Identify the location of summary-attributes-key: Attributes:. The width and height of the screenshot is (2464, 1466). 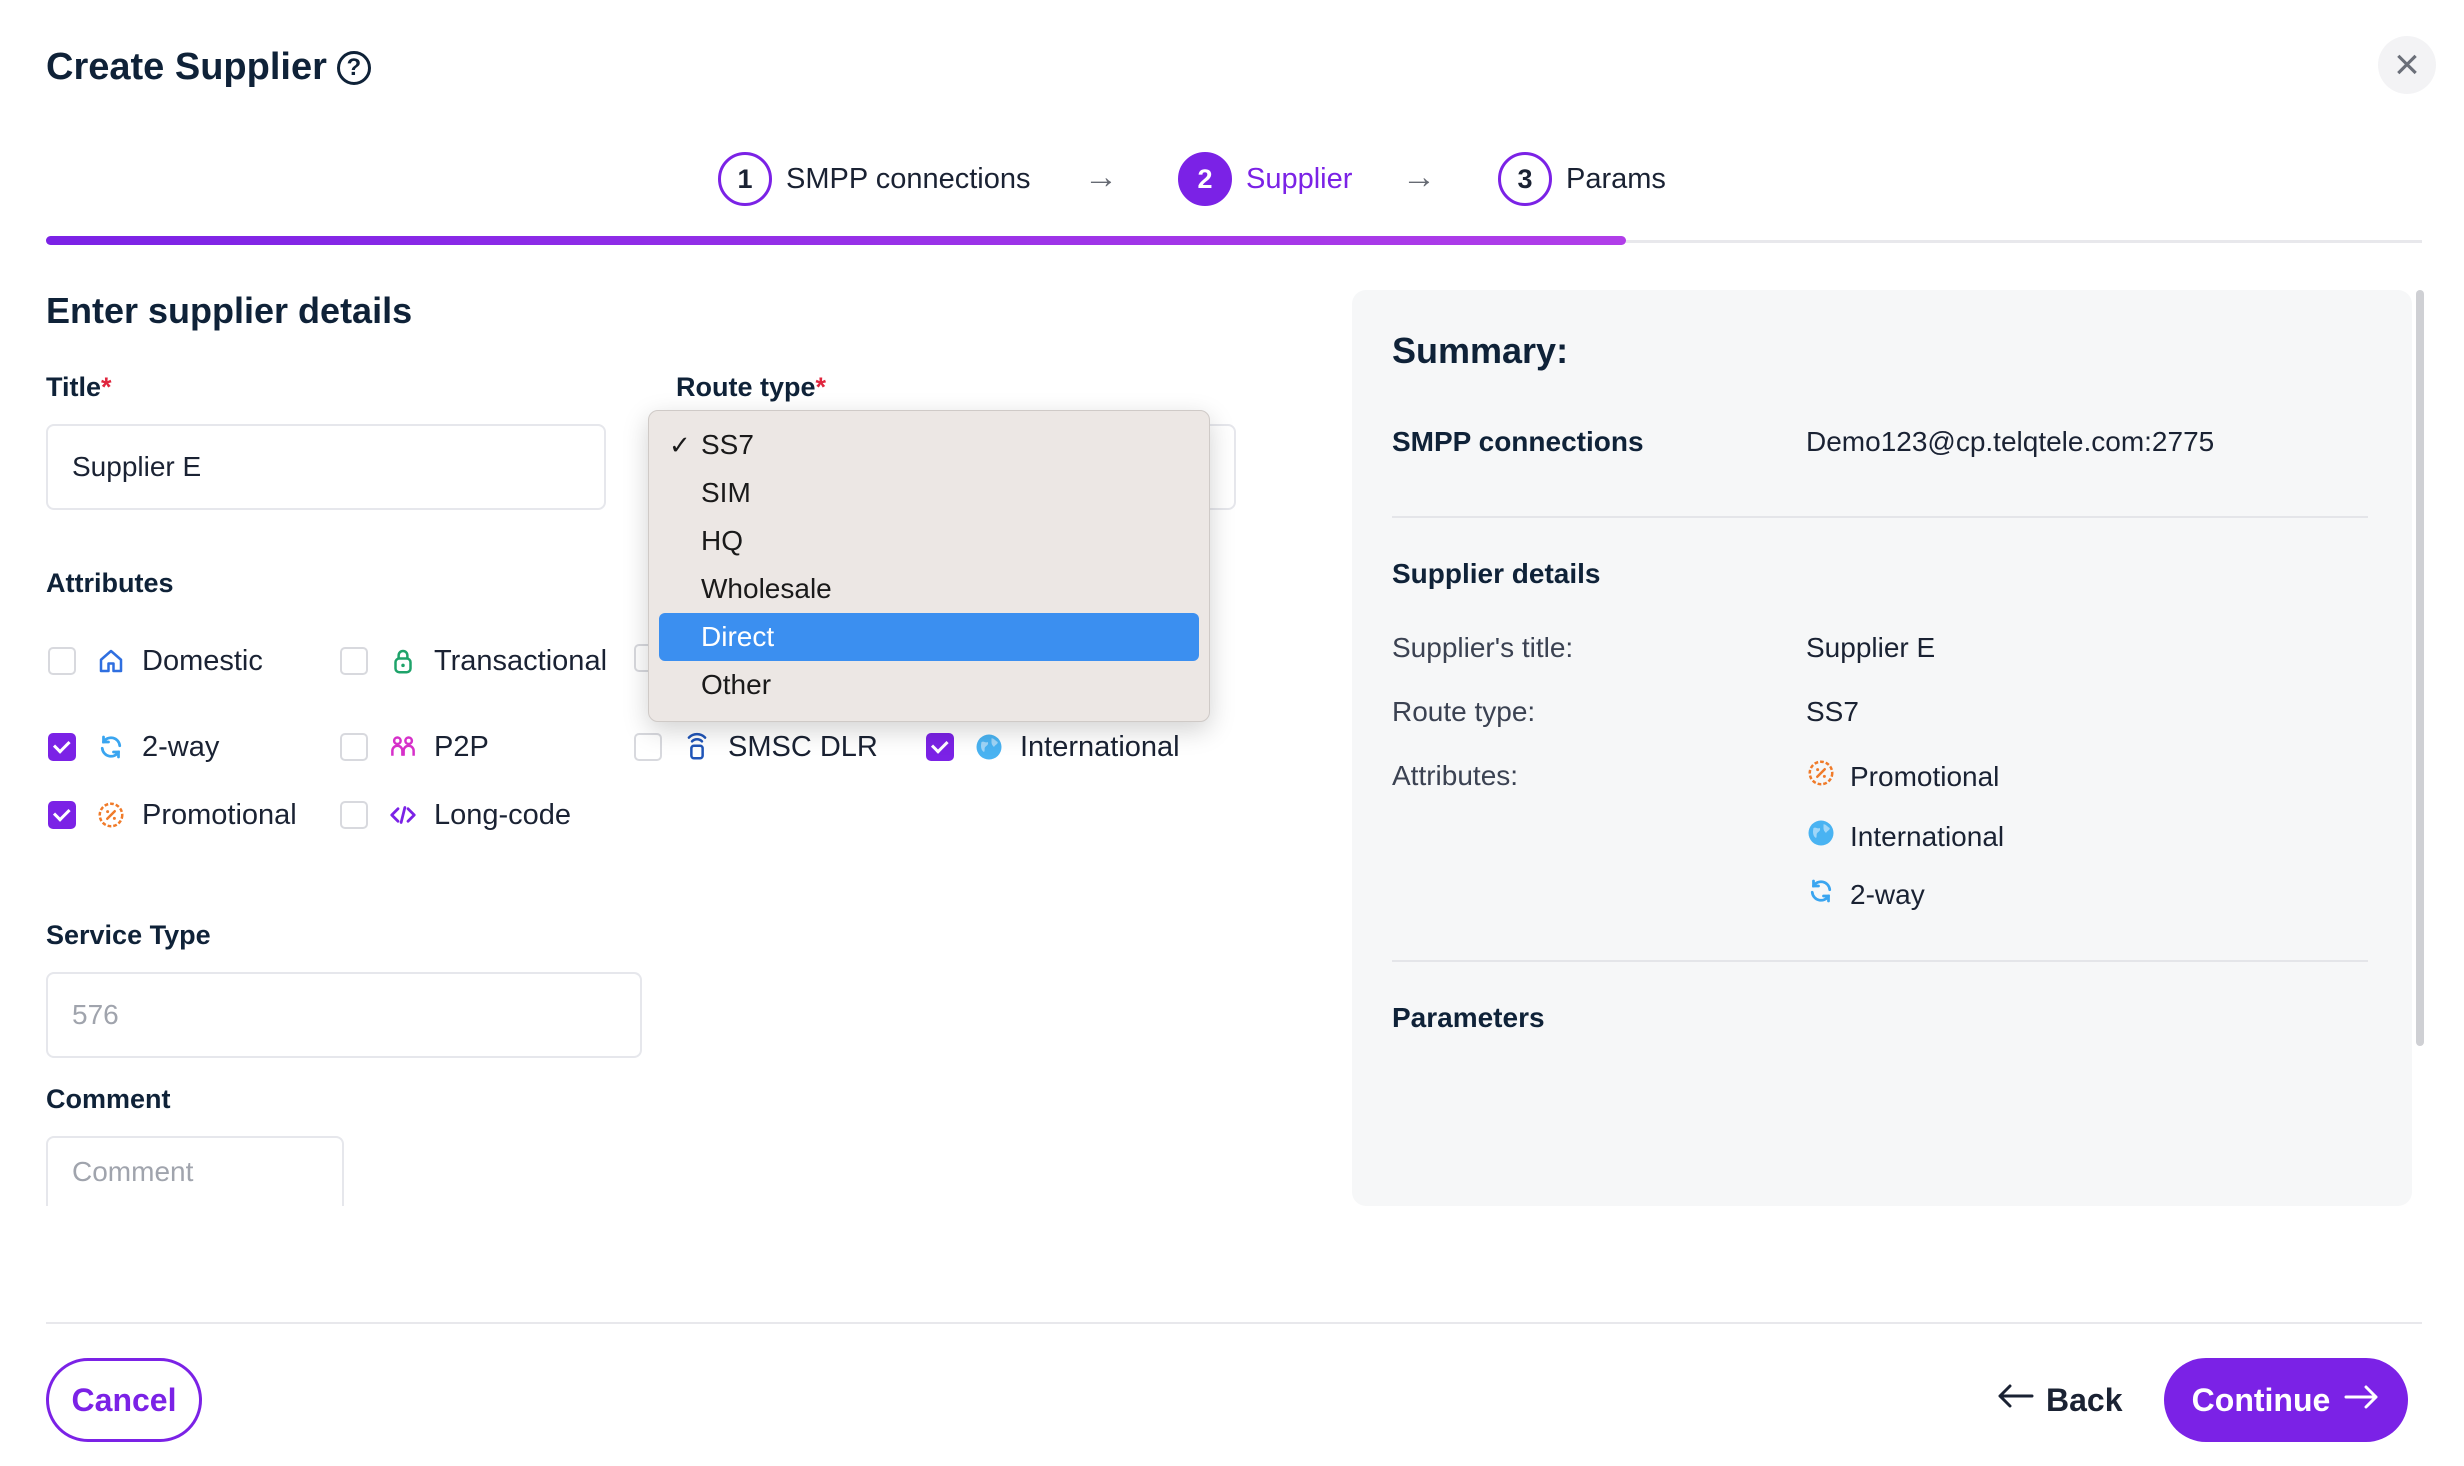
(1455, 775).